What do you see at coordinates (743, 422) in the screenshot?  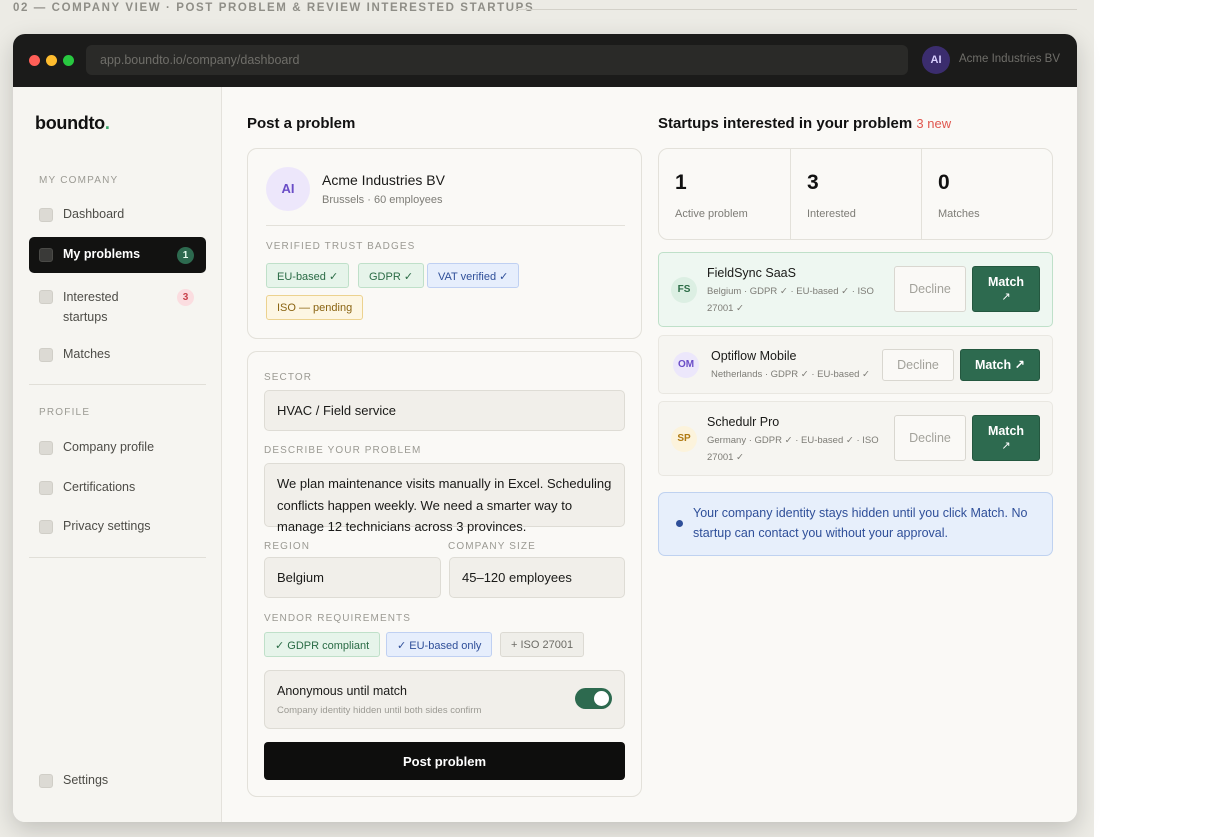 I see `startup-name: Schedulr Pro` at bounding box center [743, 422].